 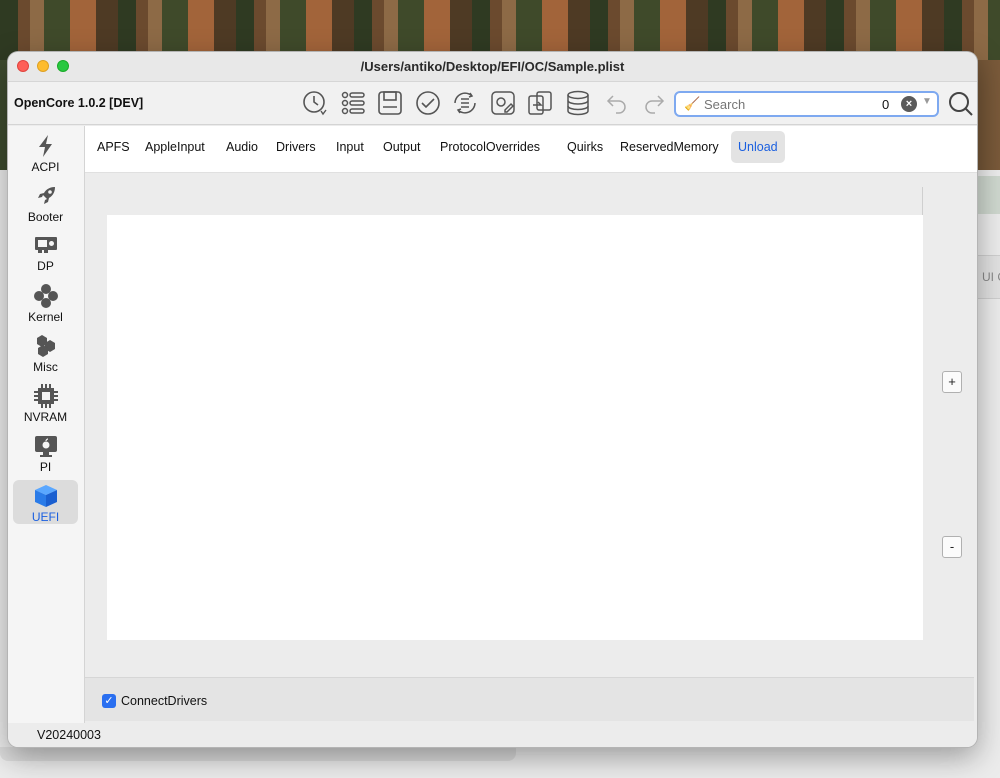 What do you see at coordinates (296, 147) in the screenshot?
I see `tab-drivers: Drivers` at bounding box center [296, 147].